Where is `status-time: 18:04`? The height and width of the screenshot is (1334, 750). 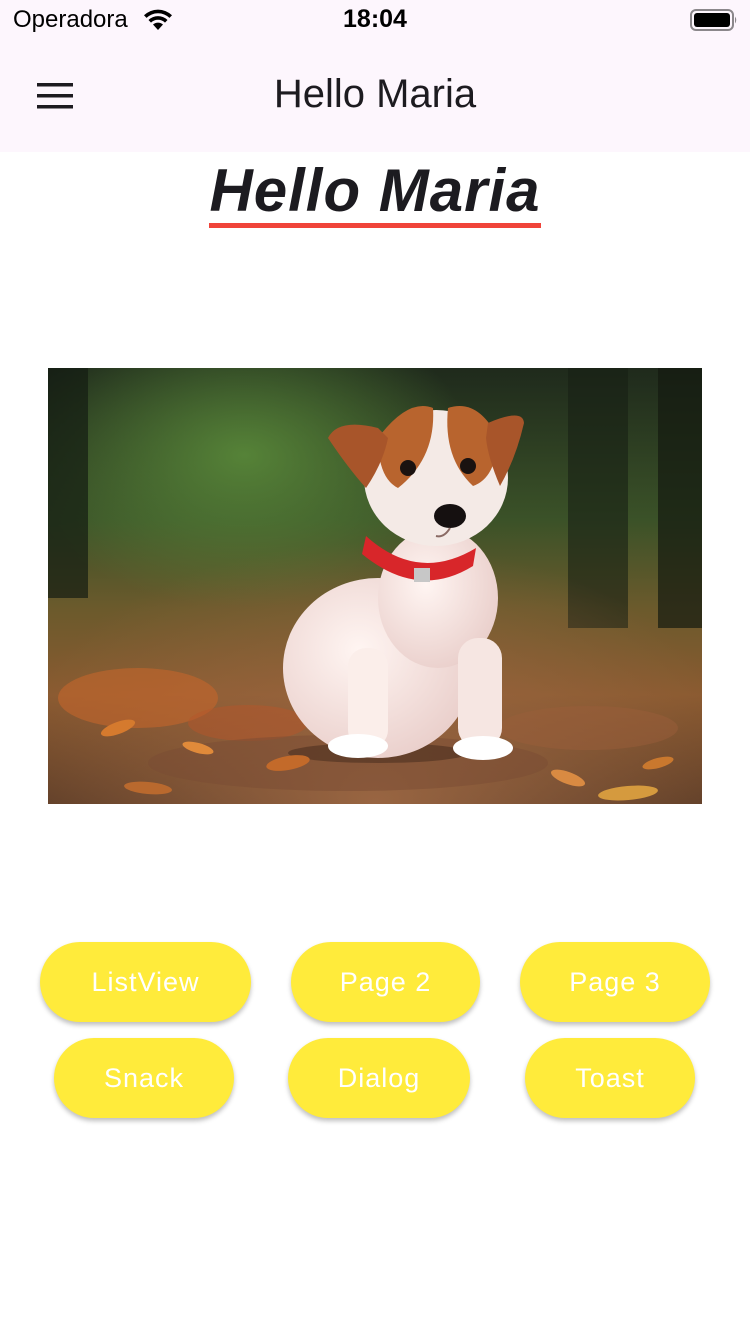
status-time: 18:04 is located at coordinates (375, 19).